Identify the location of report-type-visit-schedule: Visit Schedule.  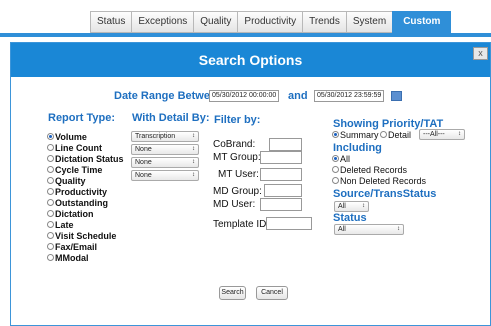
(85, 236).